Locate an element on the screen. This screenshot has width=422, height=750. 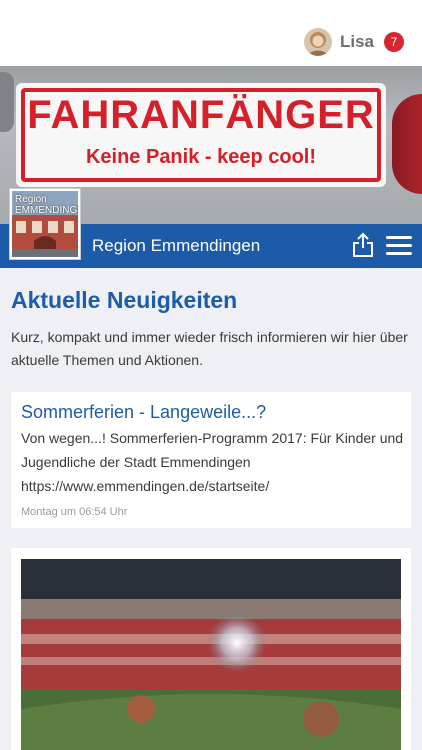
share-icon is located at coordinates (363, 245).